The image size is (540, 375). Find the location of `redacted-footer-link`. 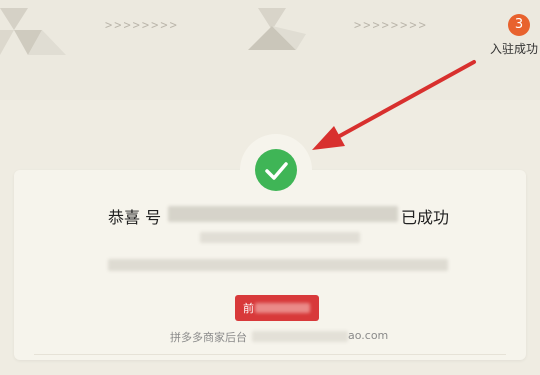

redacted-footer-link is located at coordinates (300, 336).